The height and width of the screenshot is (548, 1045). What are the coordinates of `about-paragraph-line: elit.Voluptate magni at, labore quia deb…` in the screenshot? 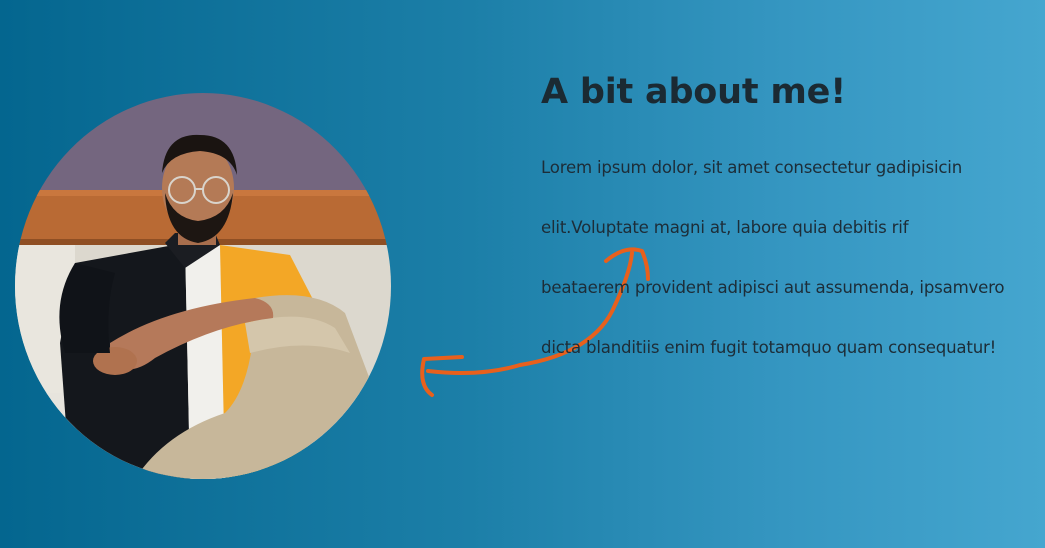 It's located at (725, 227).